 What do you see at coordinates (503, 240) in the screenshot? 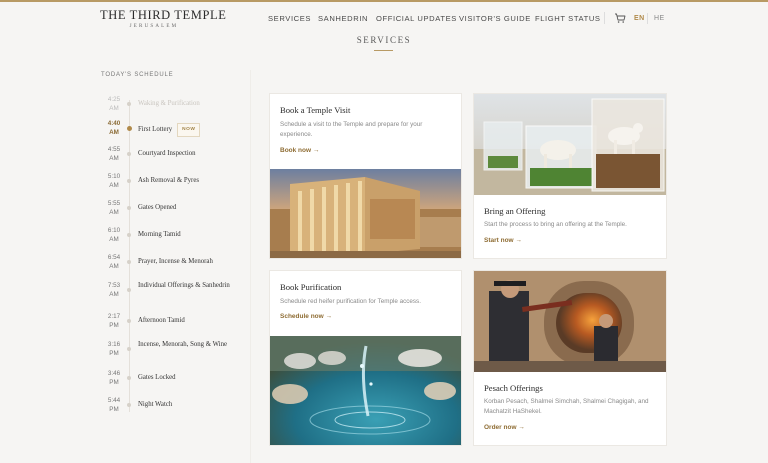
I see `start-now-link: Start now →` at bounding box center [503, 240].